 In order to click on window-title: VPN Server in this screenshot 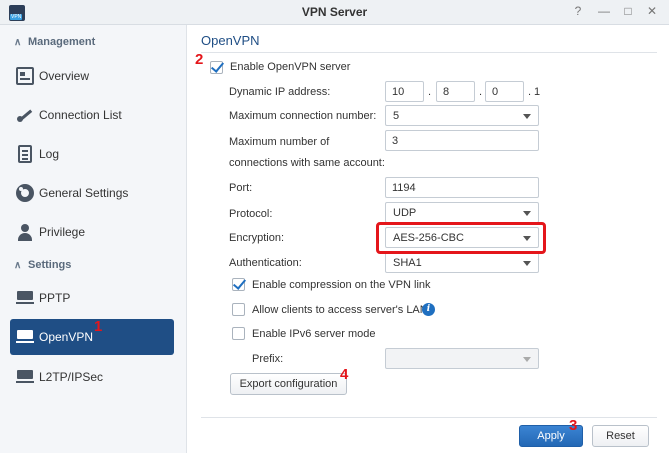, I will do `click(334, 12)`.